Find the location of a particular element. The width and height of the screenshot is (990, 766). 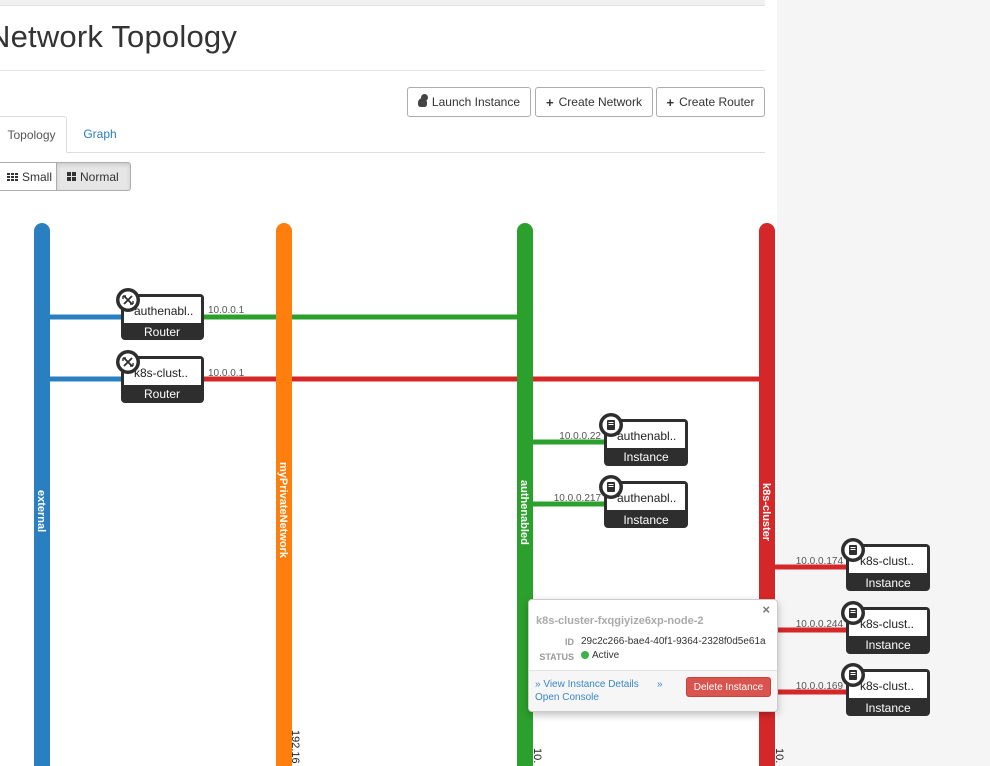

popup-title: k8s-cluster-fxqgiyize6xp-node-2 is located at coordinates (620, 621).